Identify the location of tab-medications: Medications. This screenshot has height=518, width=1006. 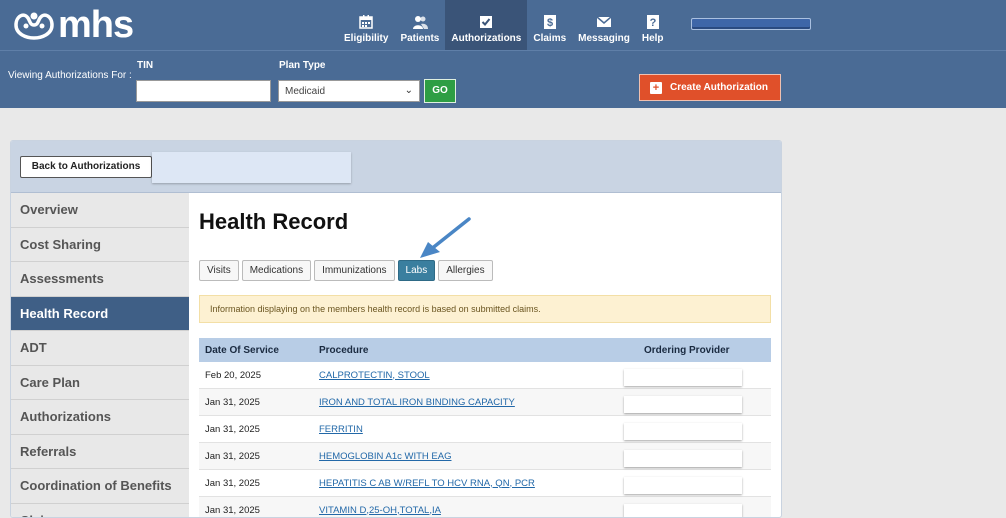
(276, 270).